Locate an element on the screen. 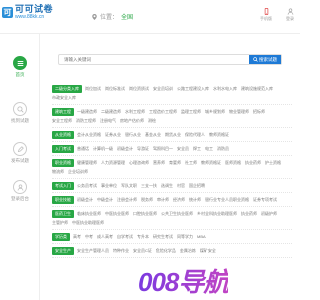 The width and height of the screenshot is (320, 300). category-label: 二级分类入库 is located at coordinates (67, 88).